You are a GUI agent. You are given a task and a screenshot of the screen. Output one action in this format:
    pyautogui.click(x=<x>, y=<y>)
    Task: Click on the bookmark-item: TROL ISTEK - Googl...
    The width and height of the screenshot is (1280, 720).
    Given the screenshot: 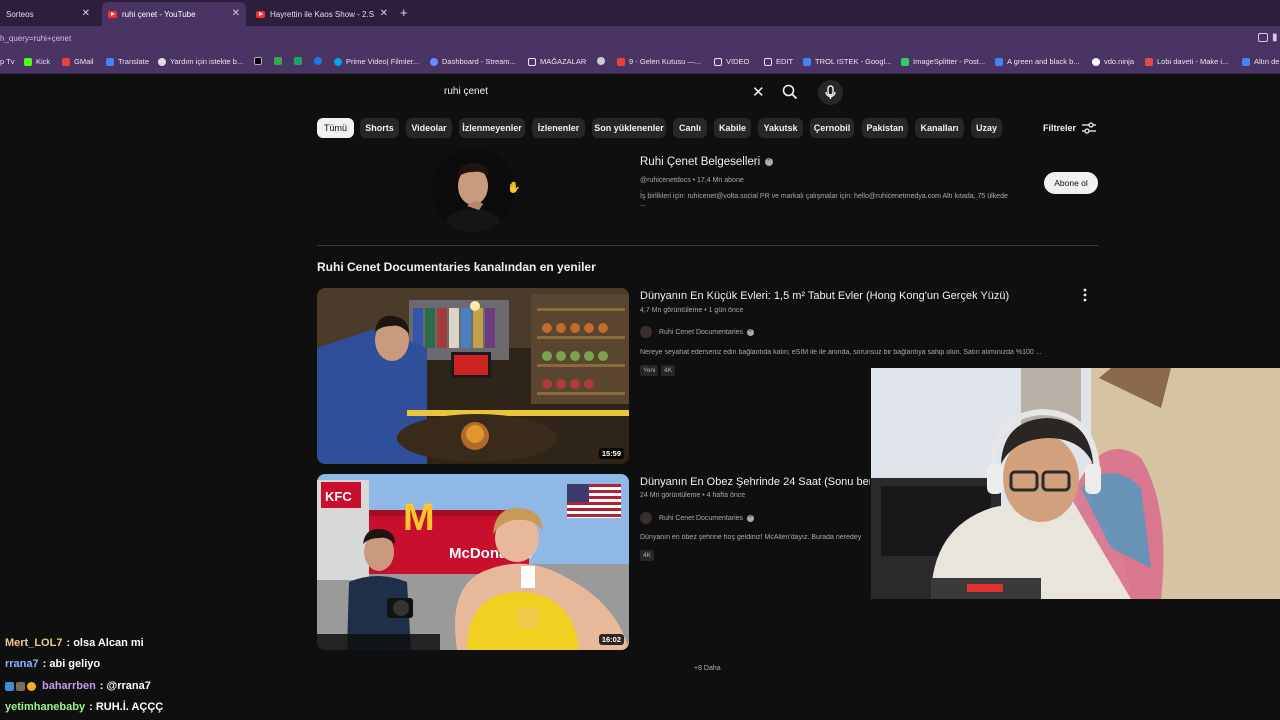 What is the action you would take?
    pyautogui.click(x=847, y=61)
    